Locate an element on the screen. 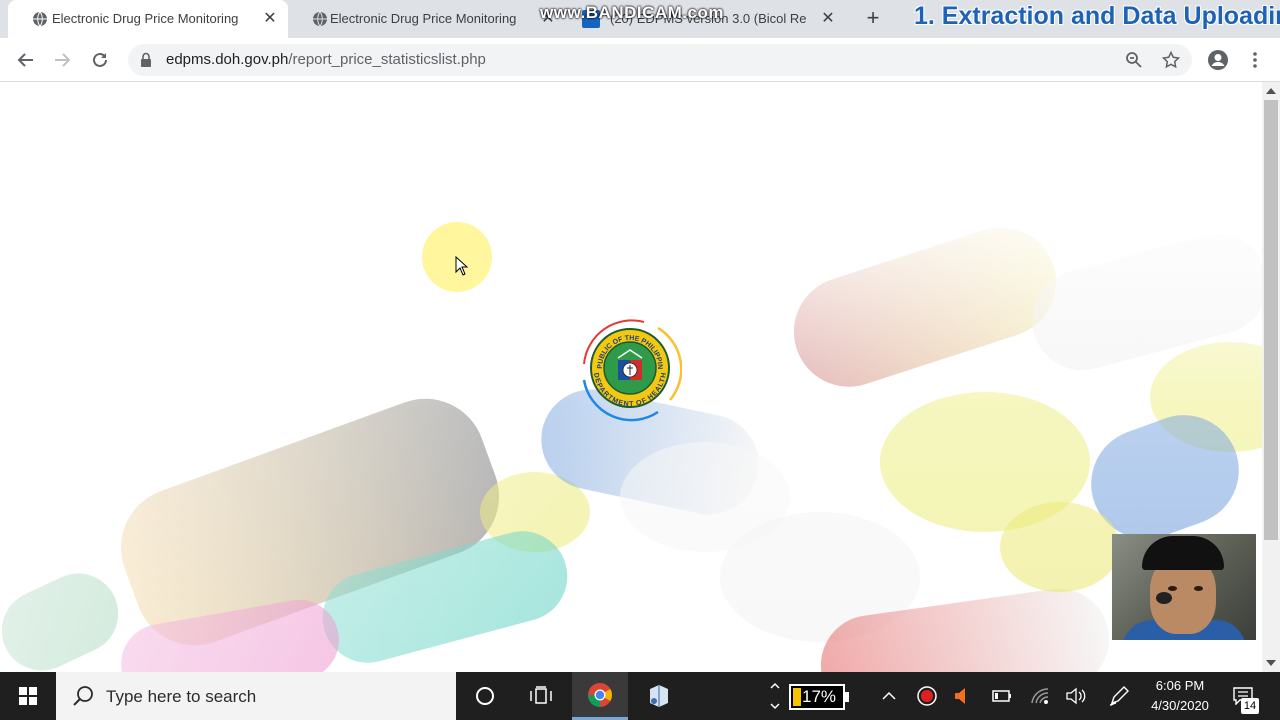 The width and height of the screenshot is (1280, 720). arrow-left-icon is located at coordinates (25, 60).